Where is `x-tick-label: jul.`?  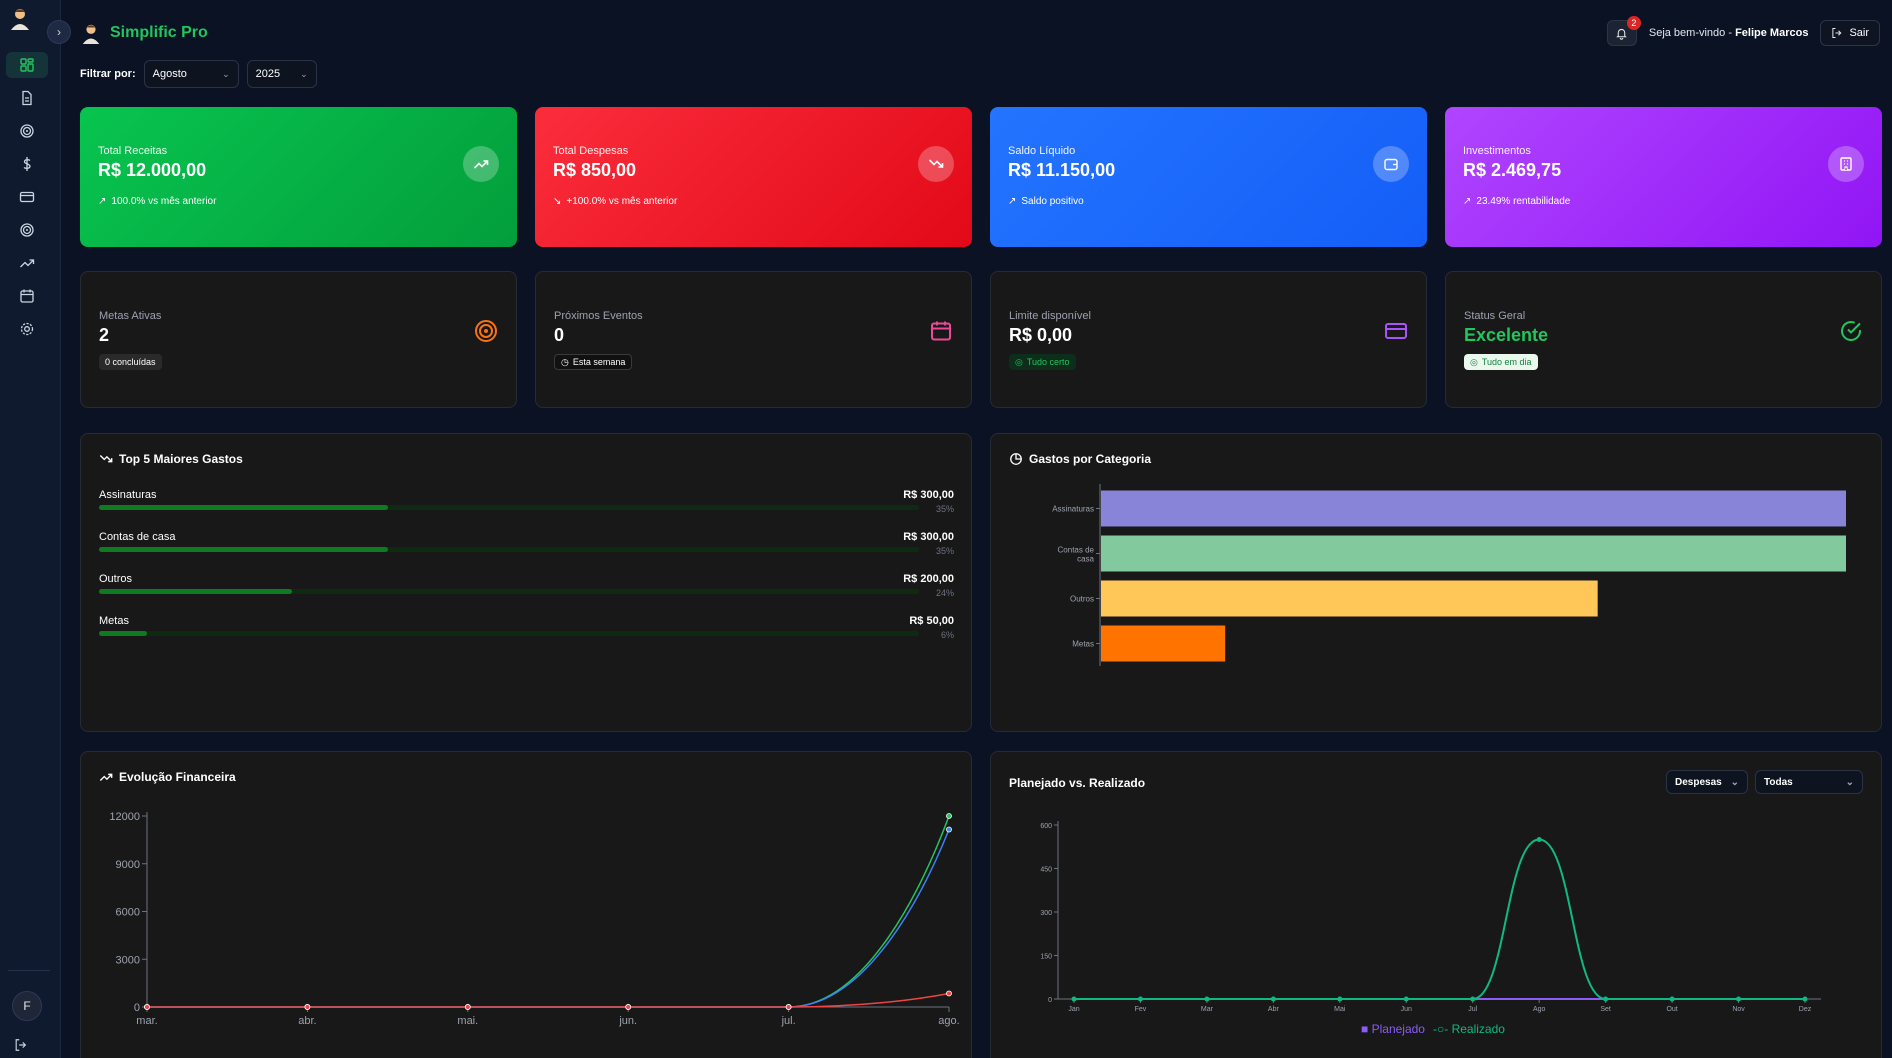 x-tick-label: jul. is located at coordinates (788, 1021).